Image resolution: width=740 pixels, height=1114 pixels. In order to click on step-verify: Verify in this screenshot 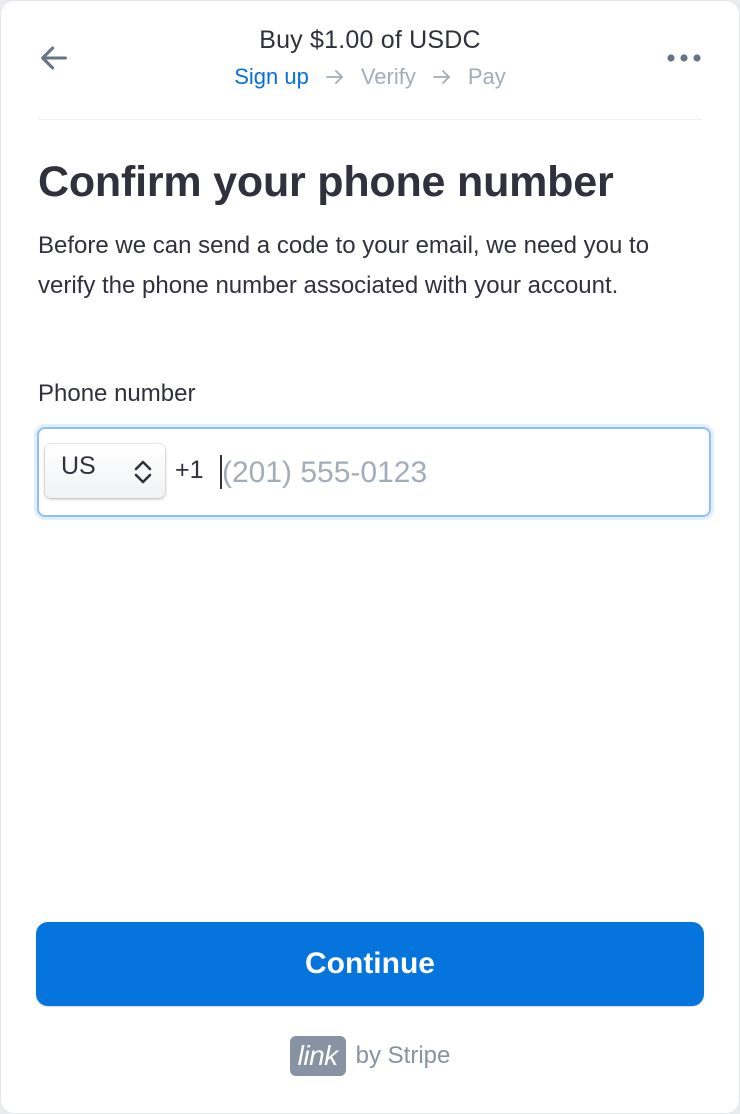, I will do `click(388, 76)`.